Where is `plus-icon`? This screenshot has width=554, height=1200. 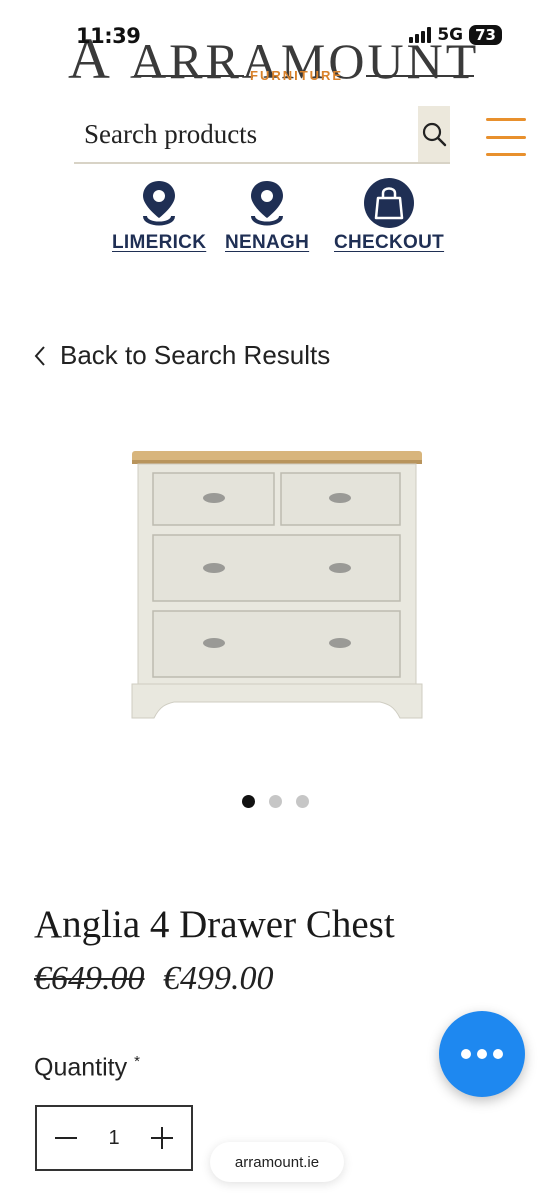 plus-icon is located at coordinates (162, 1138).